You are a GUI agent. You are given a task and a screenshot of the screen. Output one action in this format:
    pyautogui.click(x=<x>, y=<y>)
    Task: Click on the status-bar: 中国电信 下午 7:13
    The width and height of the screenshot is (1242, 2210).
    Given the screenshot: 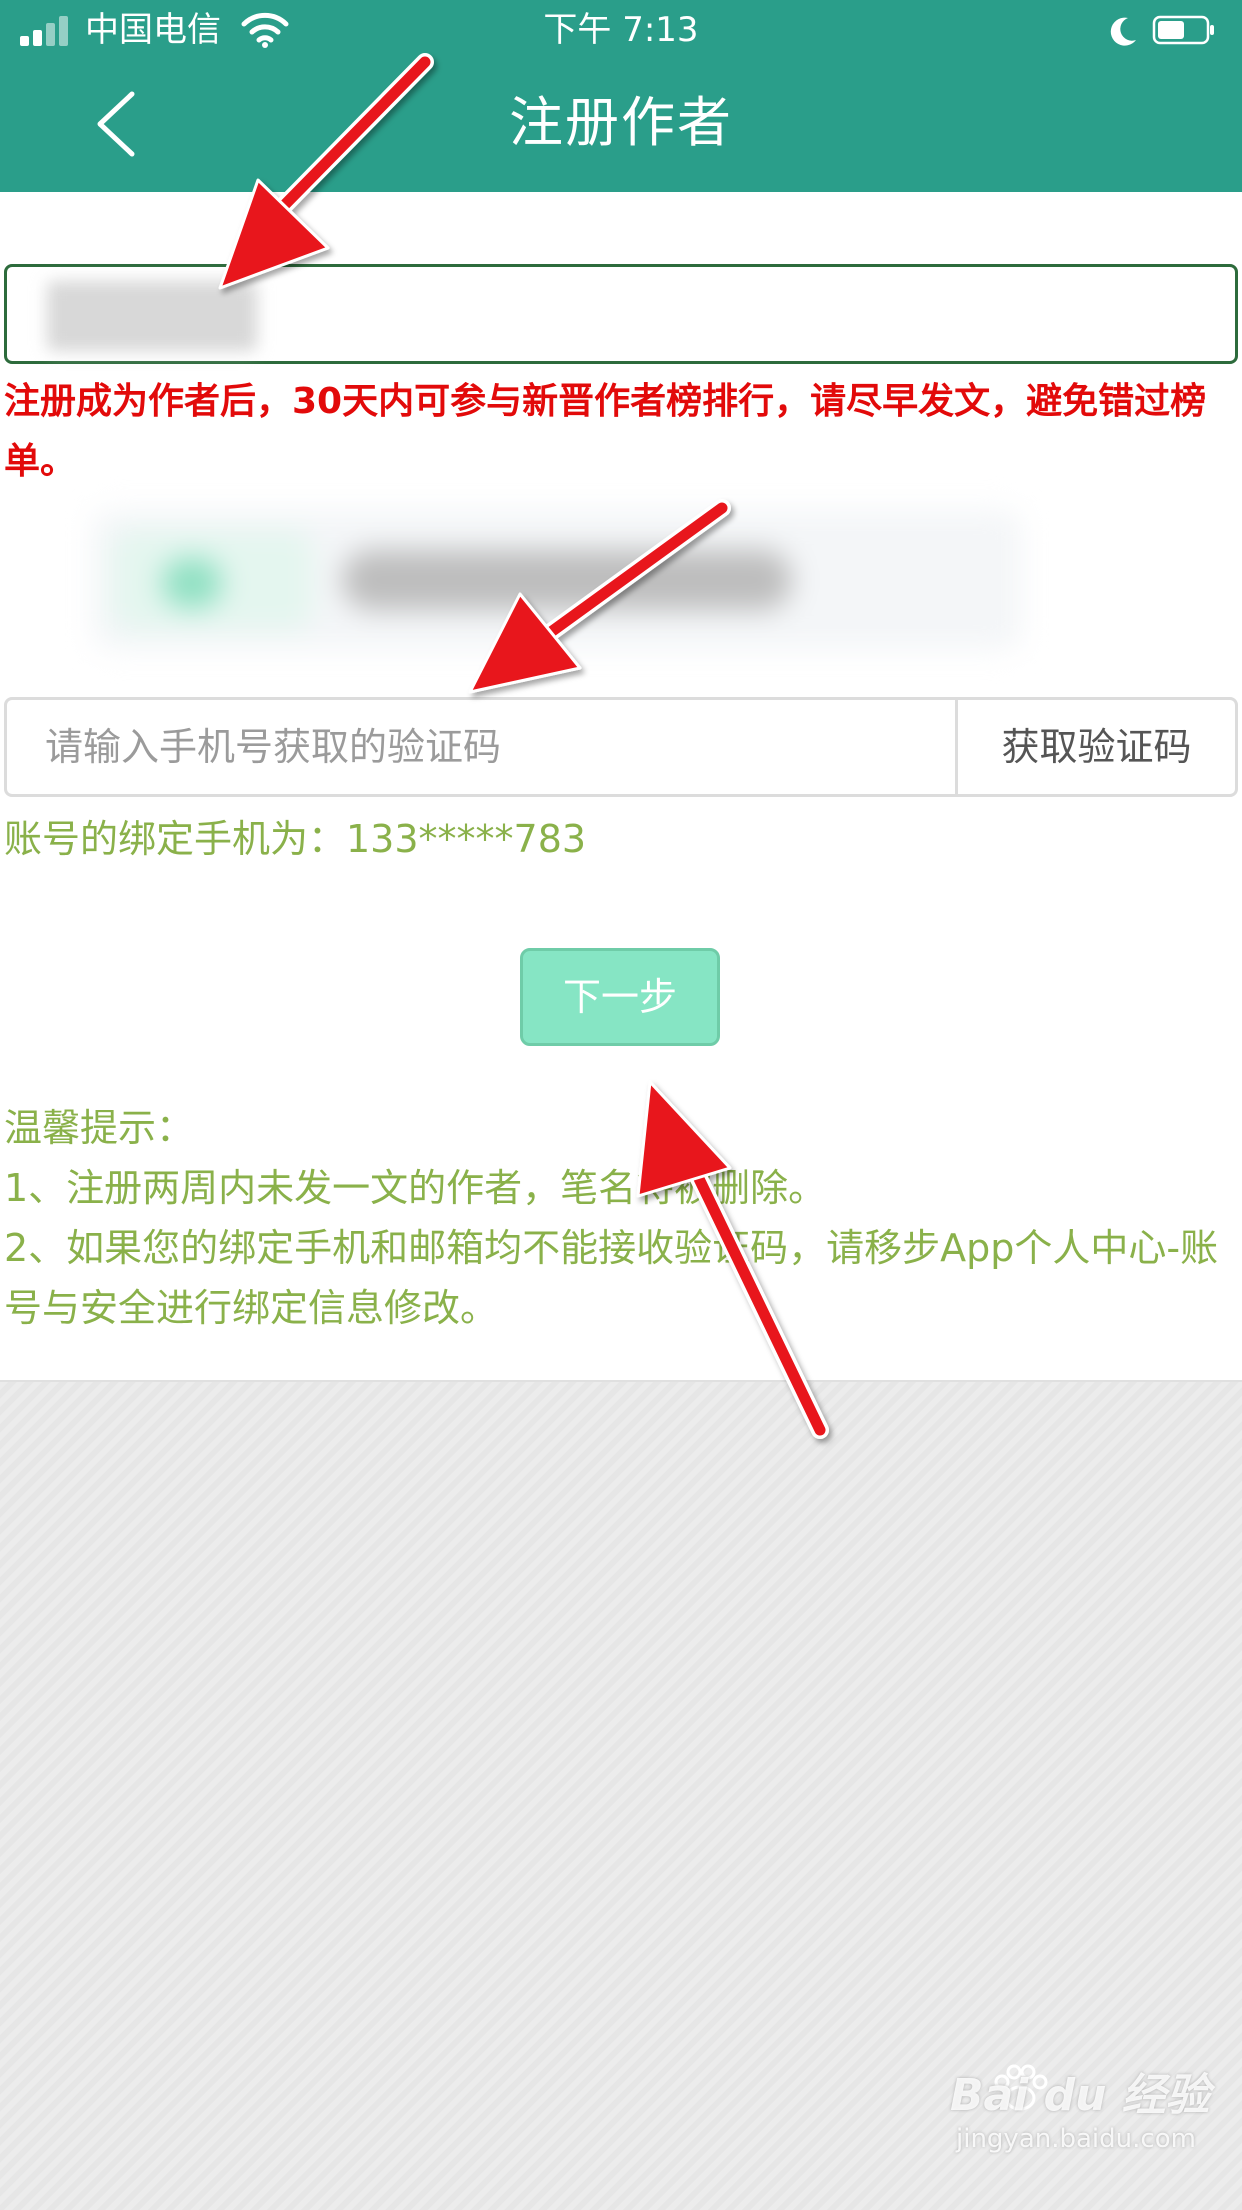 What is the action you would take?
    pyautogui.click(x=621, y=30)
    